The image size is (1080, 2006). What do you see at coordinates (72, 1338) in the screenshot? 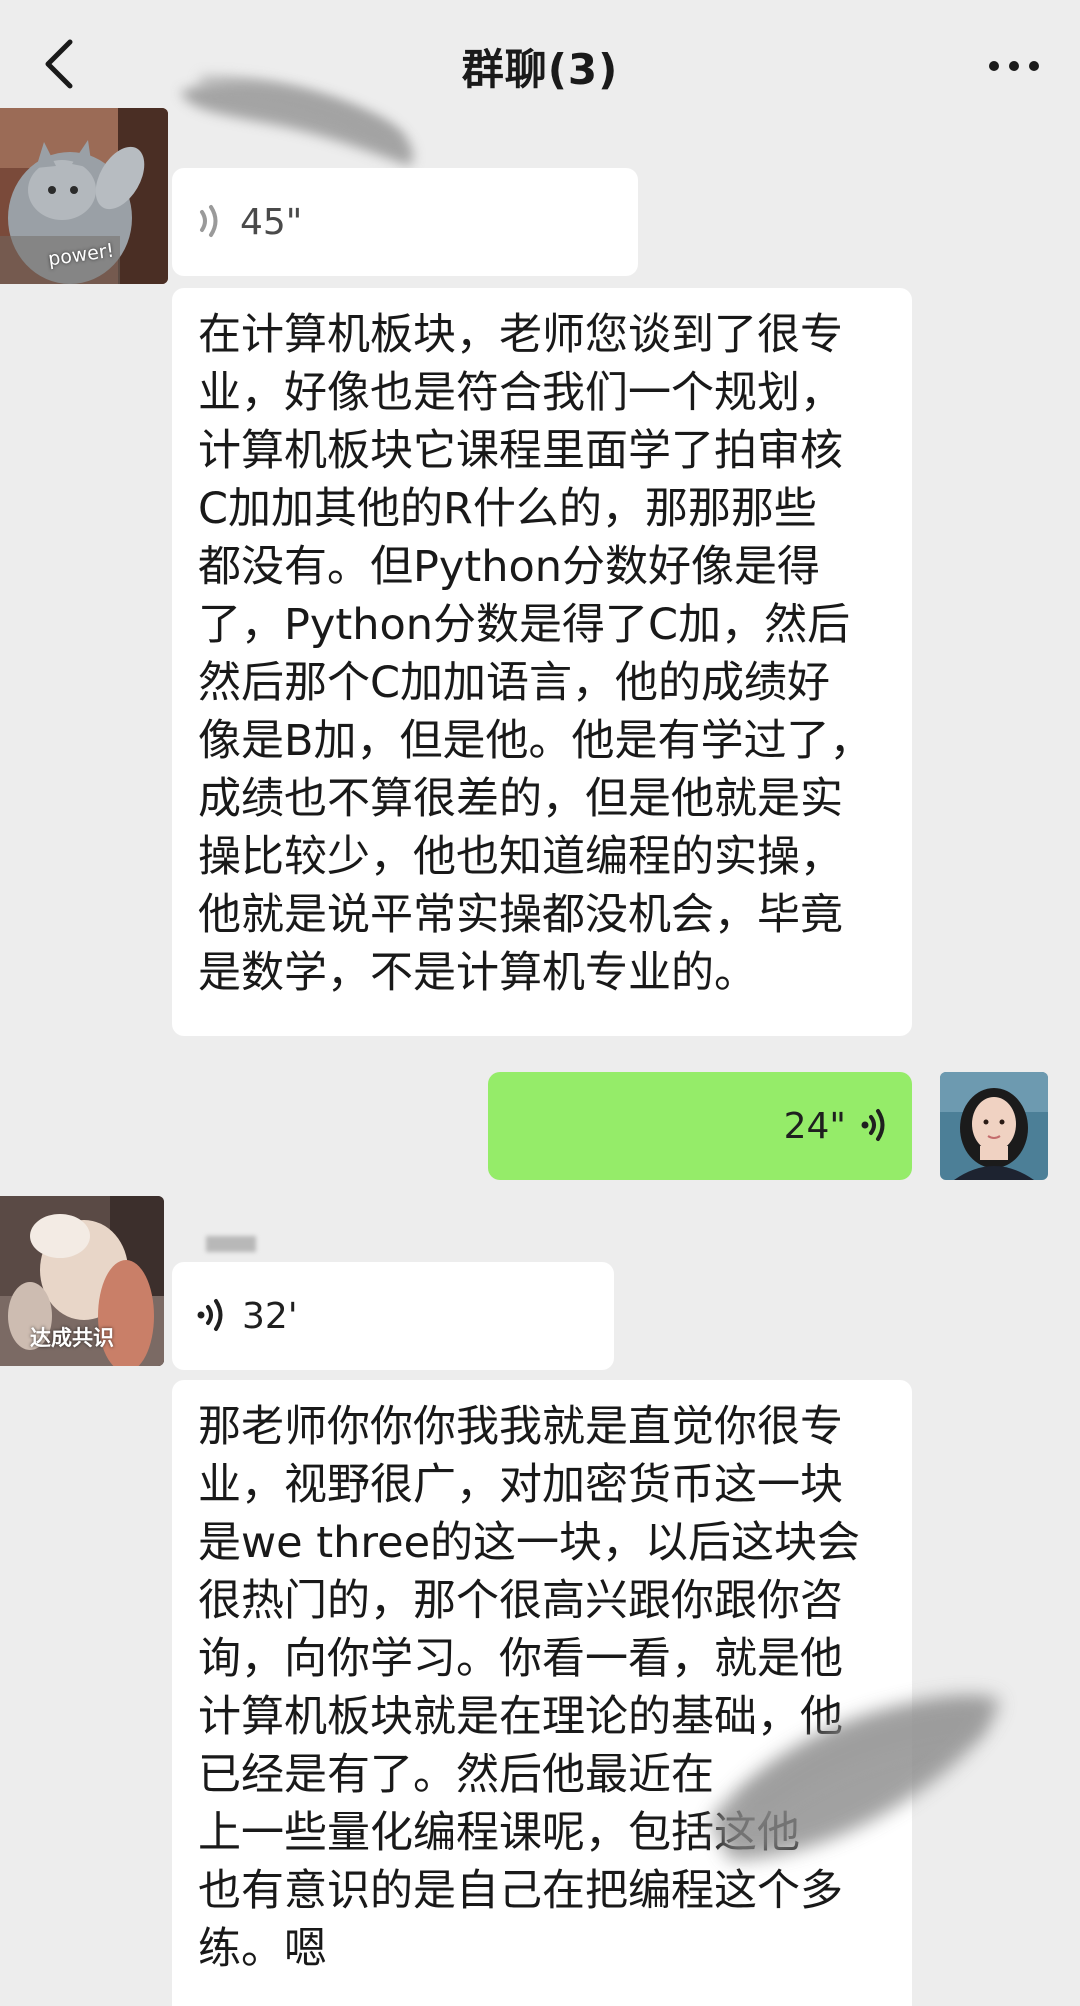
I see `avatar-caption: 达成共识` at bounding box center [72, 1338].